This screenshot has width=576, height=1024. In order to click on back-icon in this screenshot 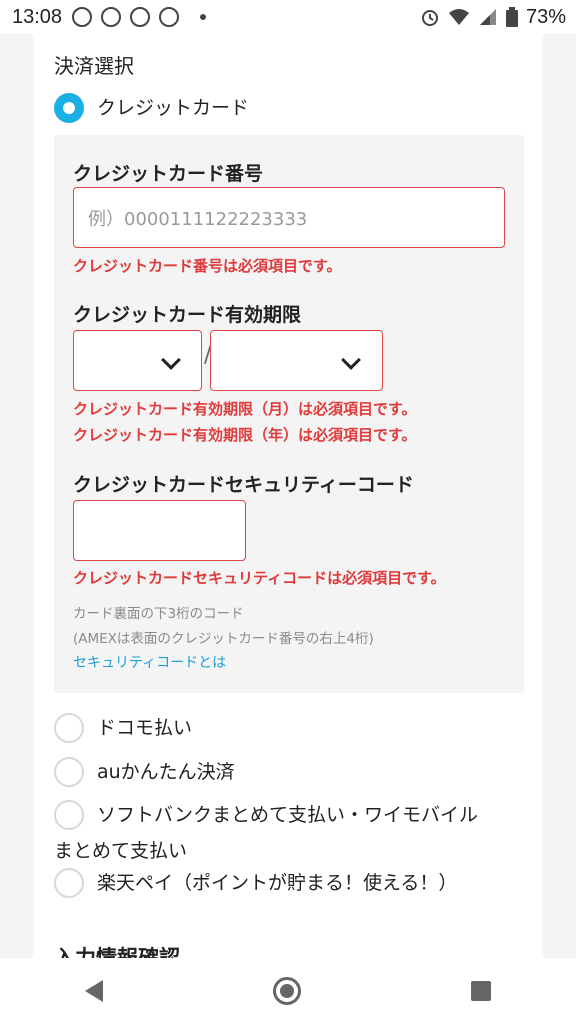, I will do `click(94, 991)`.